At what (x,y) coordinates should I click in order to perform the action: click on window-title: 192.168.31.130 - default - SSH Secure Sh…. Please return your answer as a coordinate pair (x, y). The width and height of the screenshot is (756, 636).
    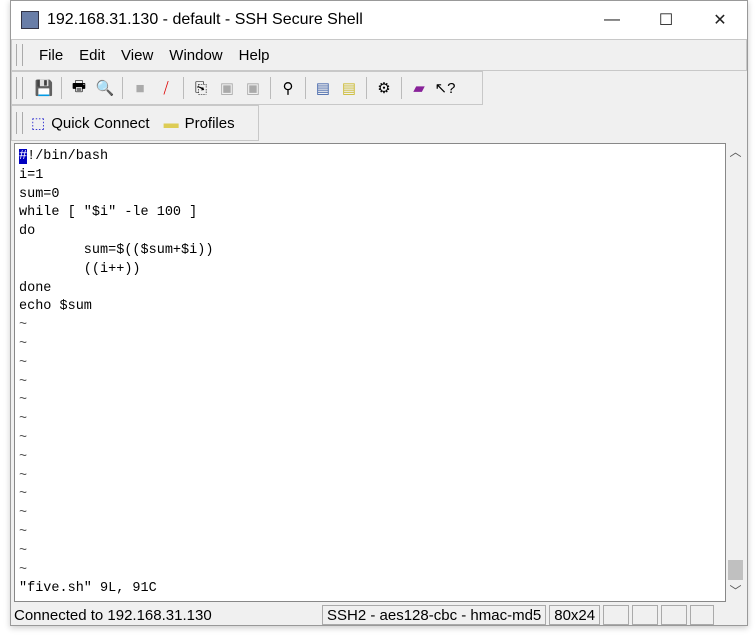
    Looking at the image, I should click on (205, 19).